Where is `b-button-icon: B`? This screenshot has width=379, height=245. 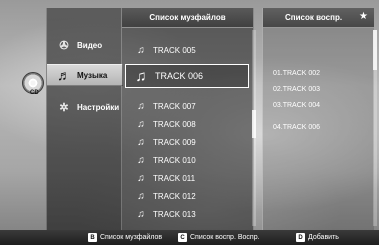 b-button-icon: B is located at coordinates (92, 237).